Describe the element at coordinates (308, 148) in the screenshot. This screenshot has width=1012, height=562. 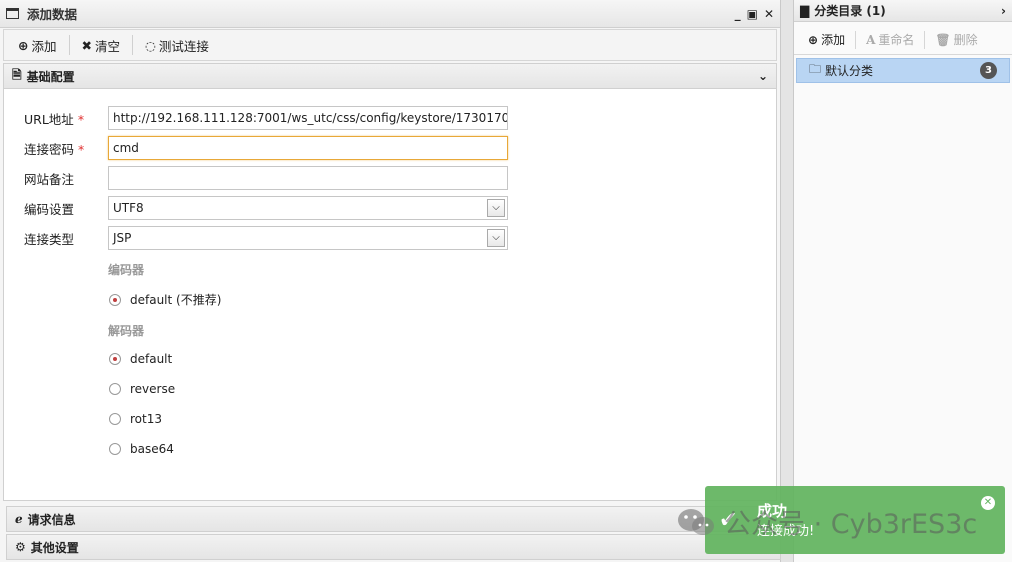
I see `password-input: cmd` at that location.